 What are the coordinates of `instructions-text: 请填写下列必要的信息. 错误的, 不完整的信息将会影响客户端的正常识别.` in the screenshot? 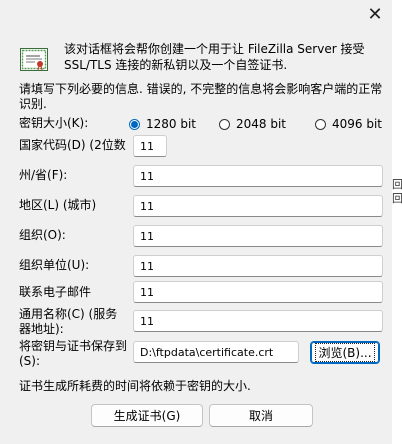 It's located at (201, 96).